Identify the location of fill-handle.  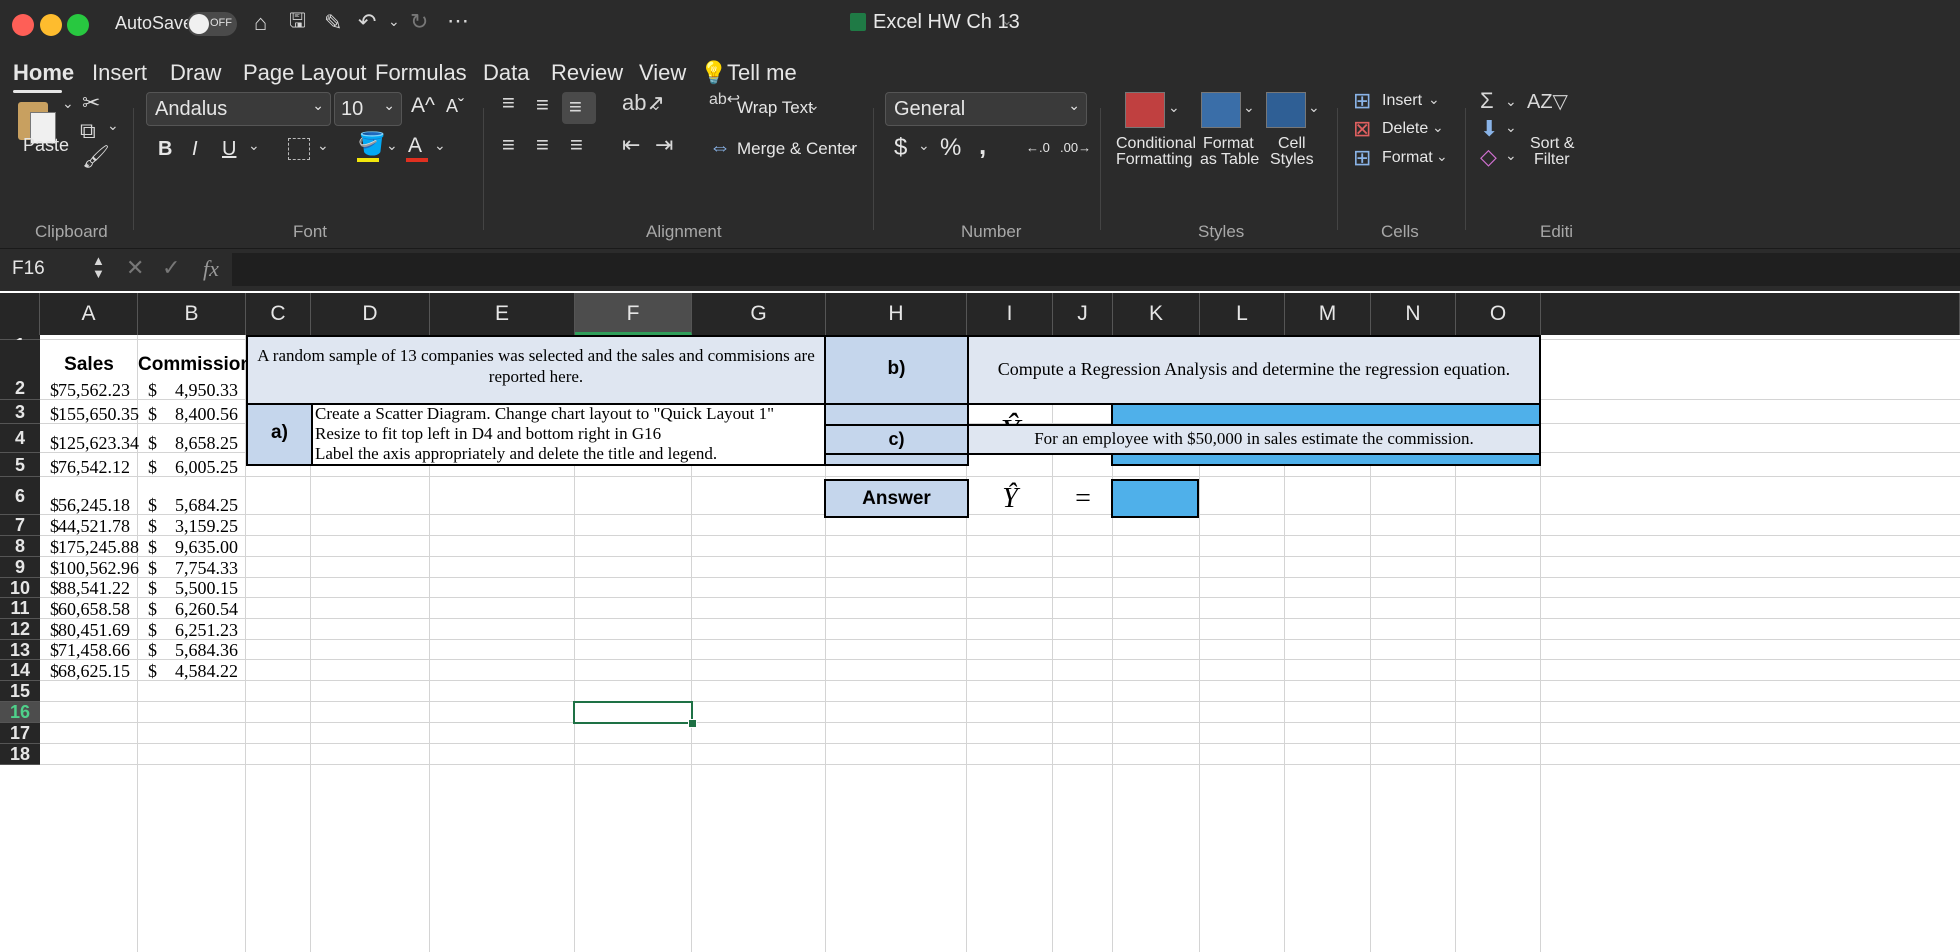
(692, 723).